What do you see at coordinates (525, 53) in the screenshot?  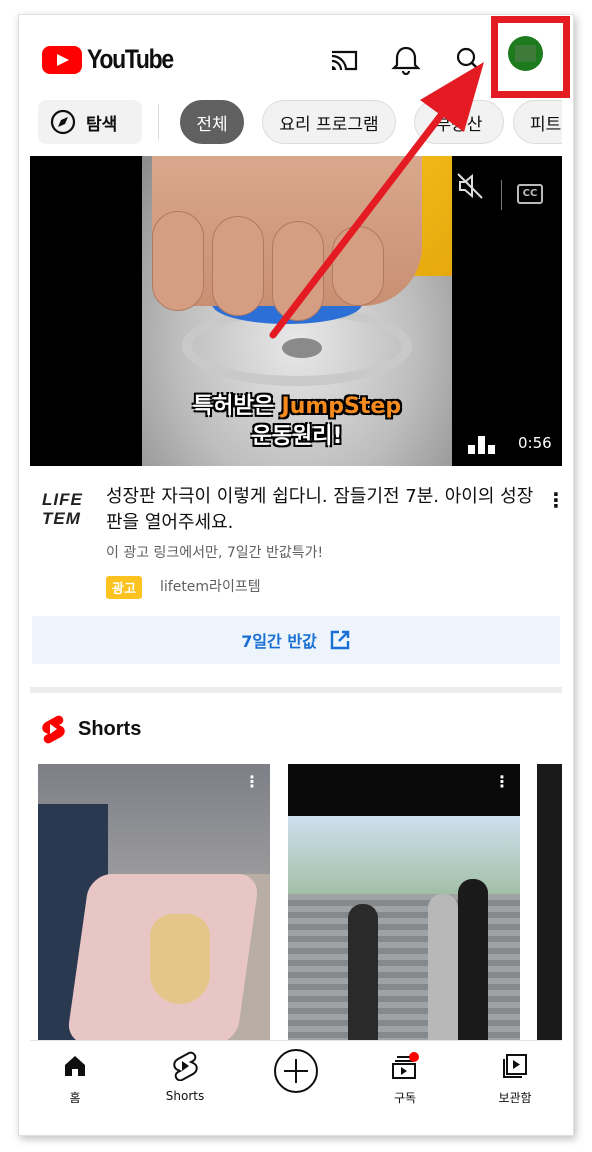 I see `avatar` at bounding box center [525, 53].